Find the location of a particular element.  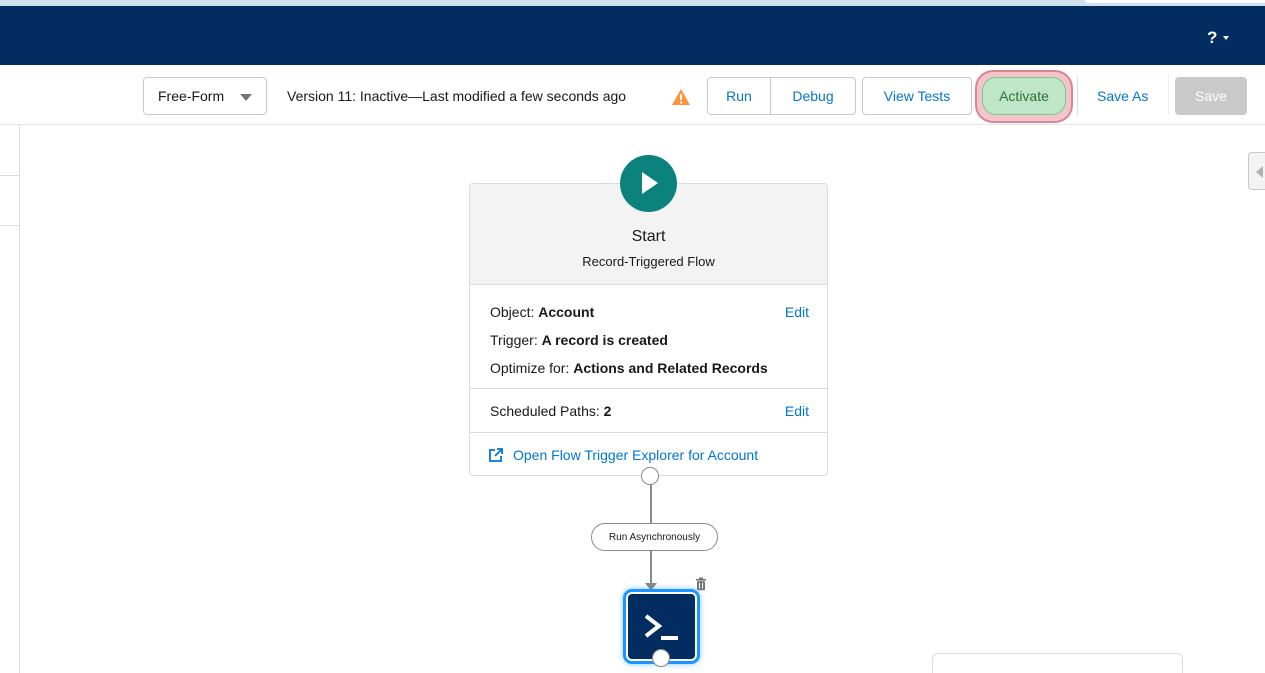

chevron-left-icon is located at coordinates (1259, 172).